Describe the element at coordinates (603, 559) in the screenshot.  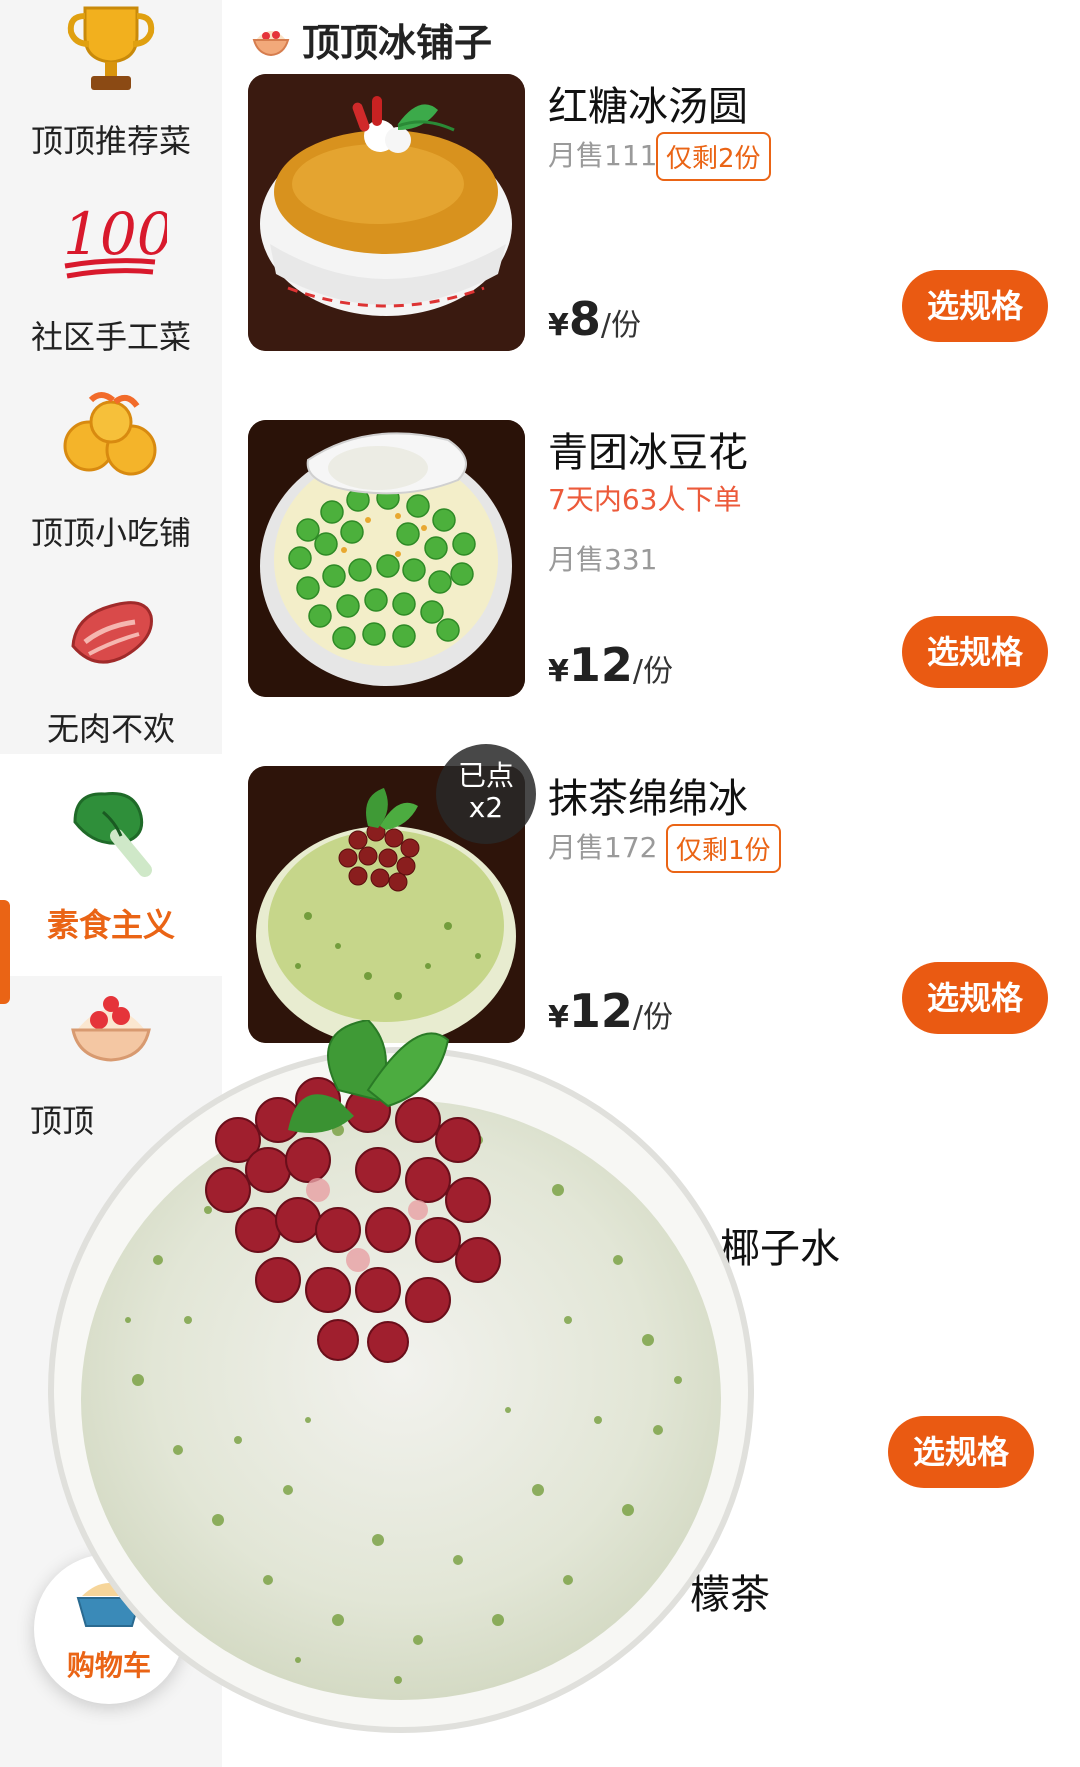
I see `monthly-sales: 月售331` at that location.